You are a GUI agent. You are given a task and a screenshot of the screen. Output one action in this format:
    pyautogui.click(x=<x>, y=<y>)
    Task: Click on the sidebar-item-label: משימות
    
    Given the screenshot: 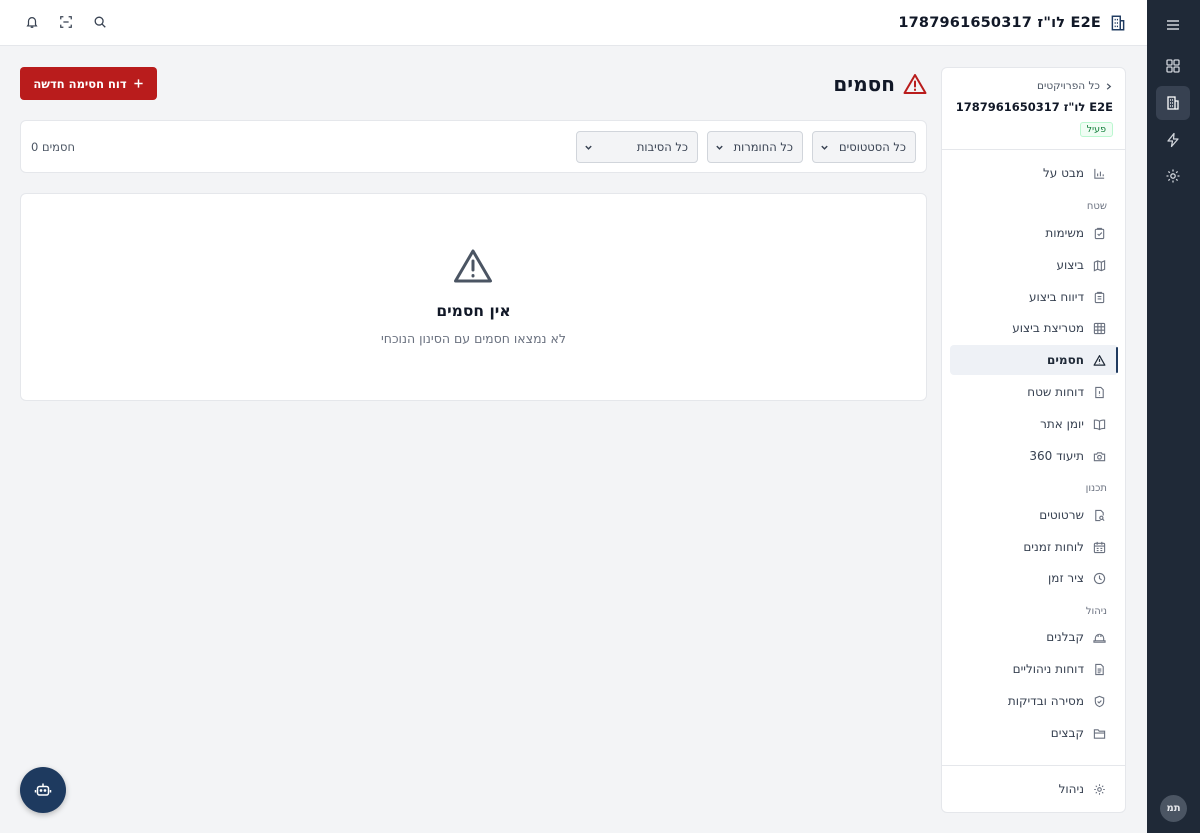 What is the action you would take?
    pyautogui.click(x=1064, y=233)
    